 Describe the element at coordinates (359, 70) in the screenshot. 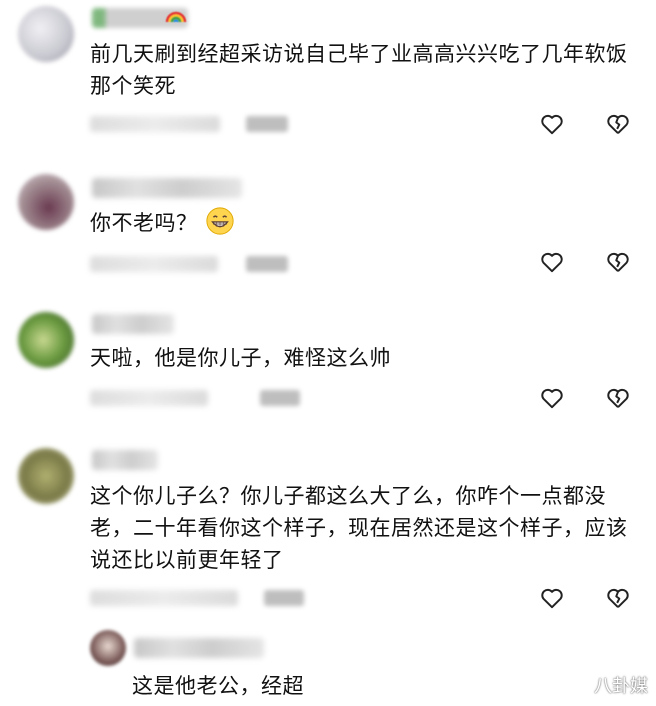

I see `comment-text: 前几天刷到经超采访说自己毕了业高高兴兴吃了几年软饭那个笑死` at that location.